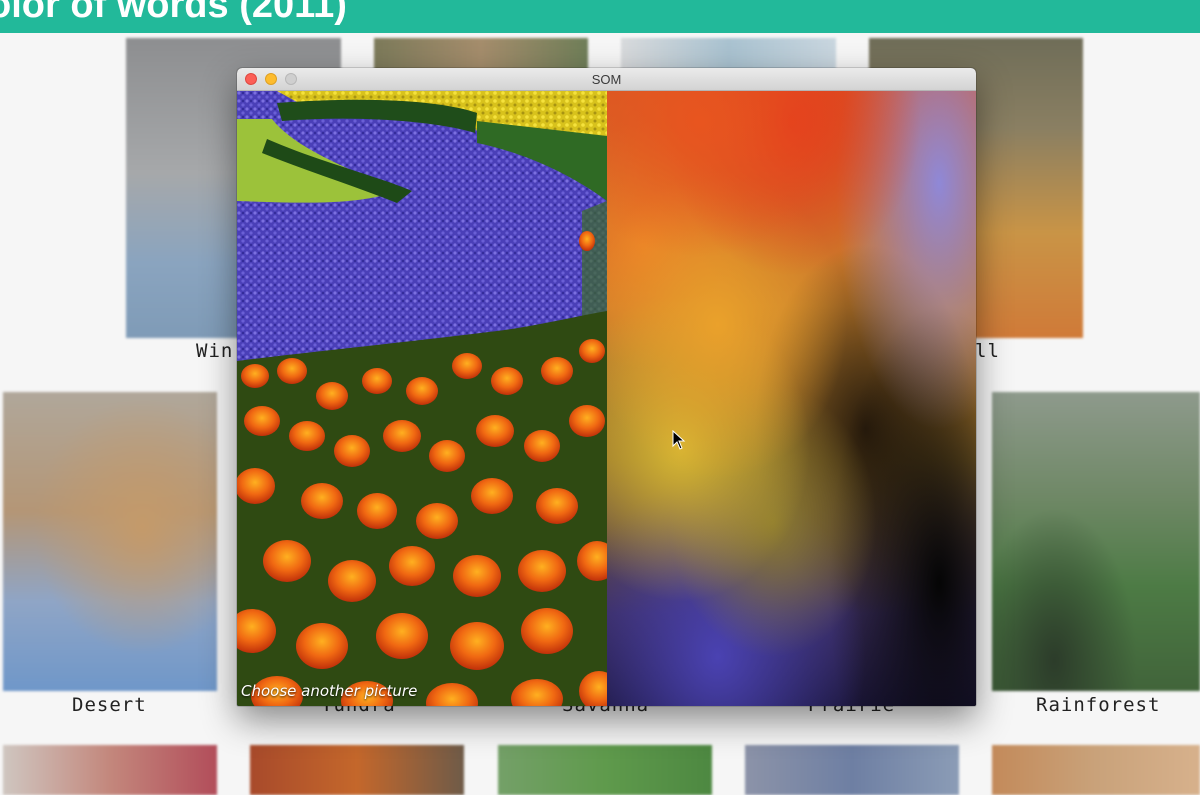  What do you see at coordinates (1098, 705) in the screenshot?
I see `tile-label-rainforest: Rainforest` at bounding box center [1098, 705].